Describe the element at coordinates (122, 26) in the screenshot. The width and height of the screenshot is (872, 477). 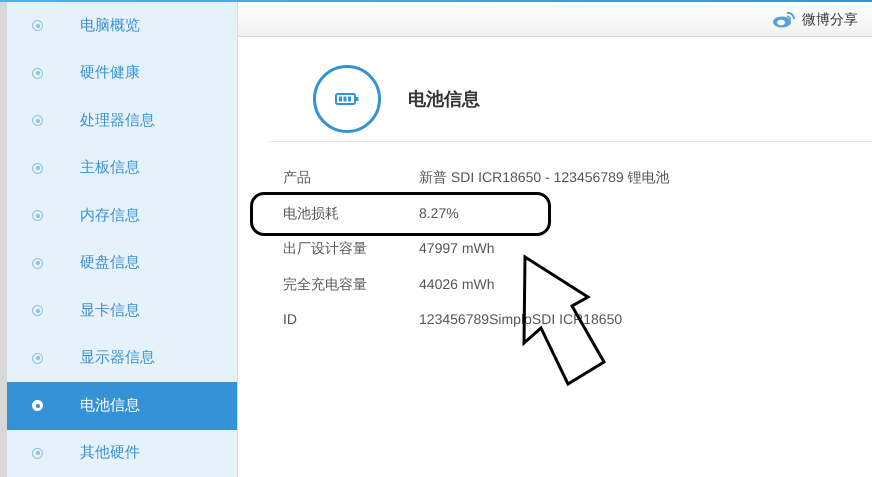
I see `sidebar-item: 电脑概览` at that location.